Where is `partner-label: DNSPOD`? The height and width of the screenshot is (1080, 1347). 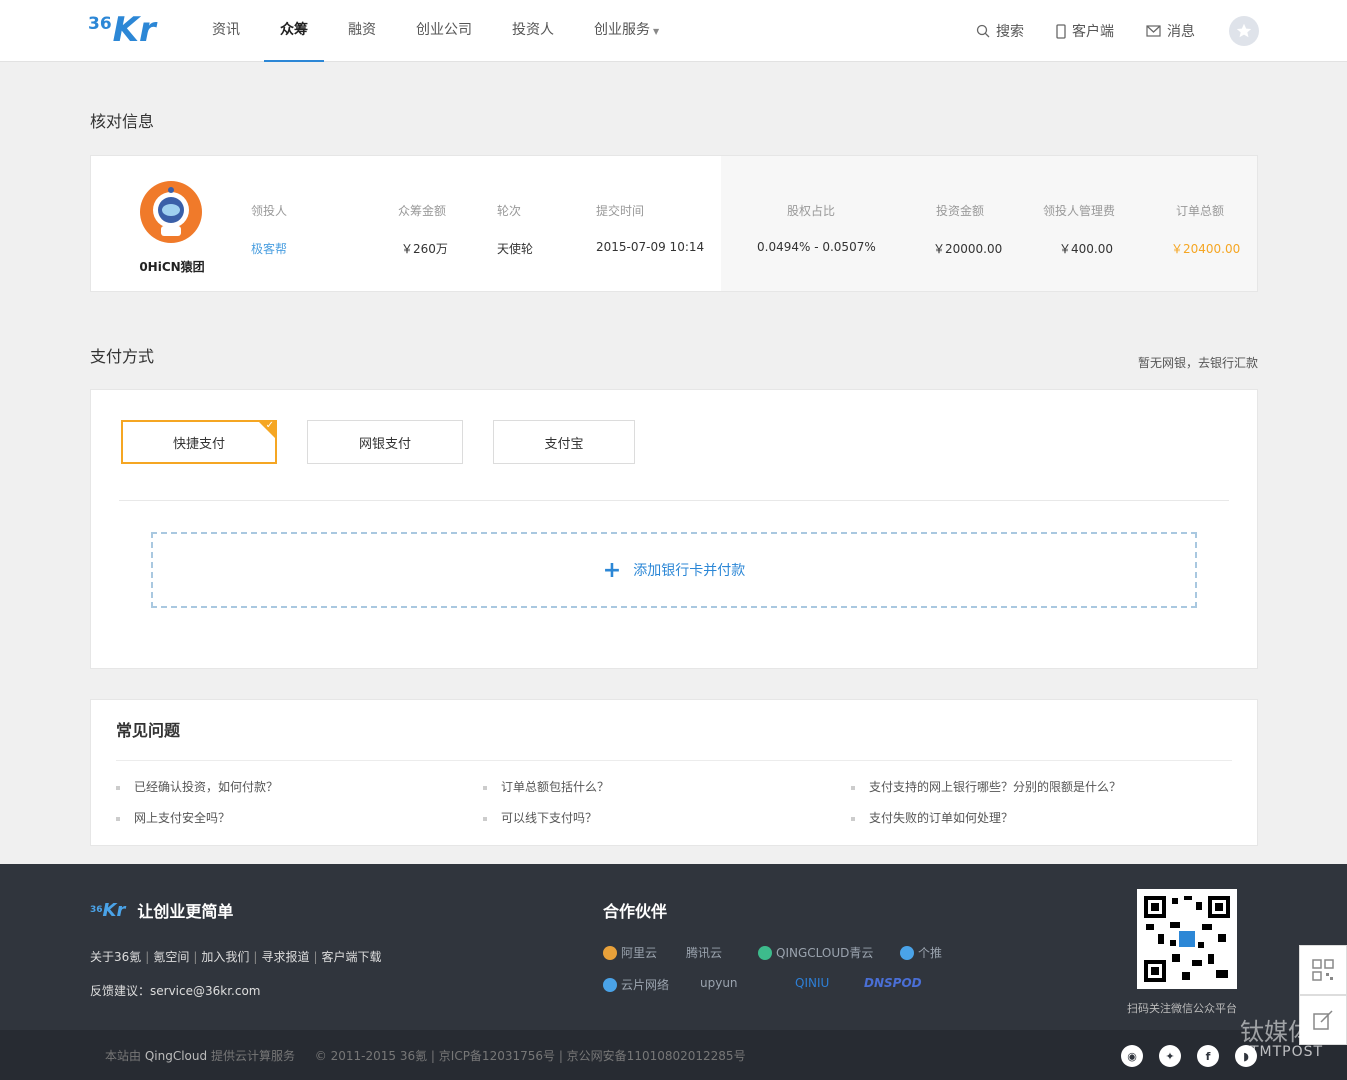 partner-label: DNSPOD is located at coordinates (893, 983).